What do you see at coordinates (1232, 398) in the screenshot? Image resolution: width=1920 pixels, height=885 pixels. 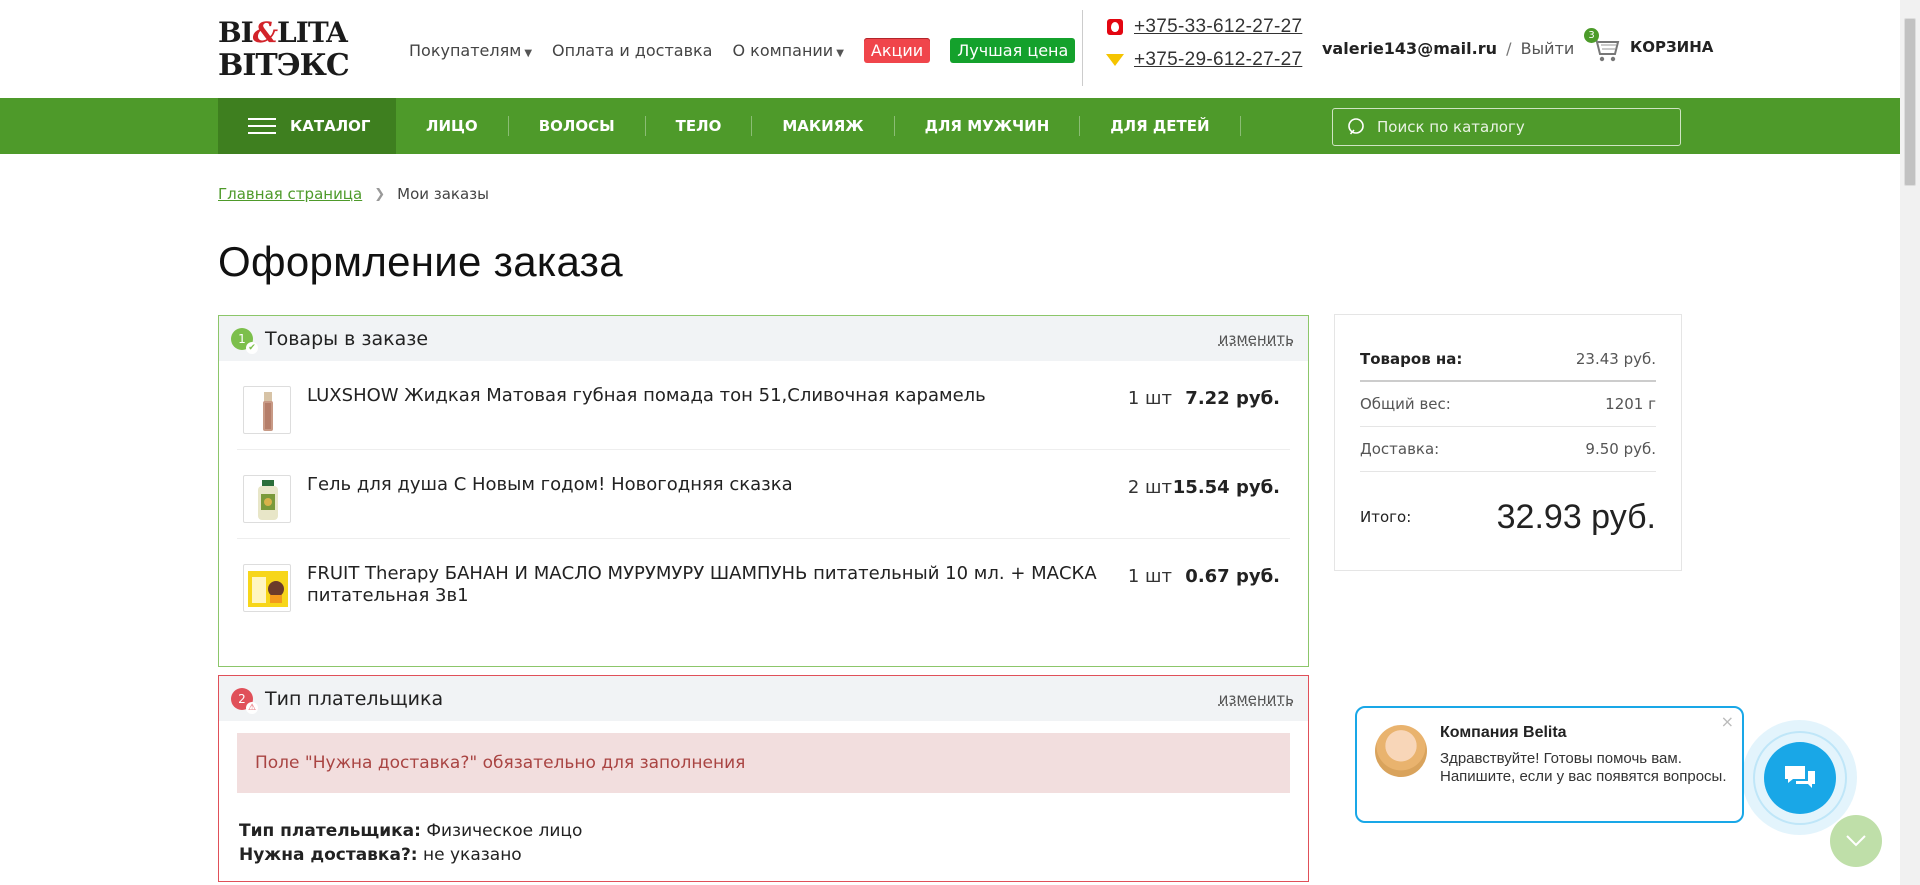 I see `product-price: 7.22 руб.` at bounding box center [1232, 398].